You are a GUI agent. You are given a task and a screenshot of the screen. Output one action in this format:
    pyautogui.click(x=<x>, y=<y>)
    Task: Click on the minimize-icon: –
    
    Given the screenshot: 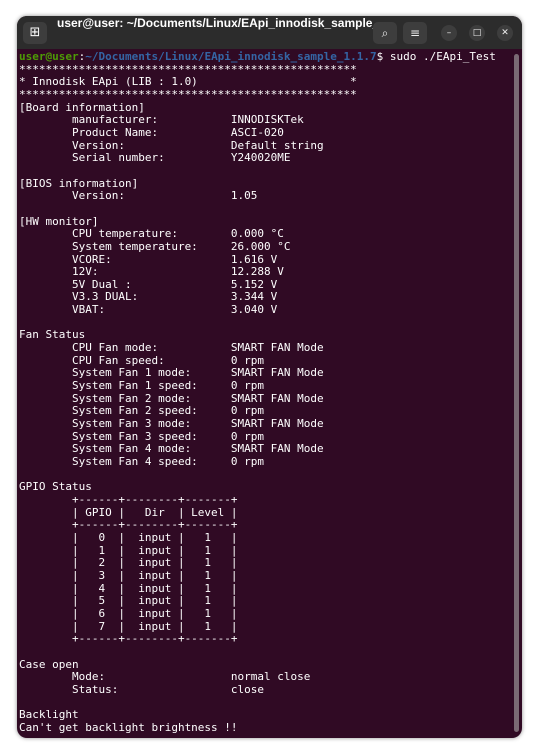 What is the action you would take?
    pyautogui.click(x=449, y=33)
    